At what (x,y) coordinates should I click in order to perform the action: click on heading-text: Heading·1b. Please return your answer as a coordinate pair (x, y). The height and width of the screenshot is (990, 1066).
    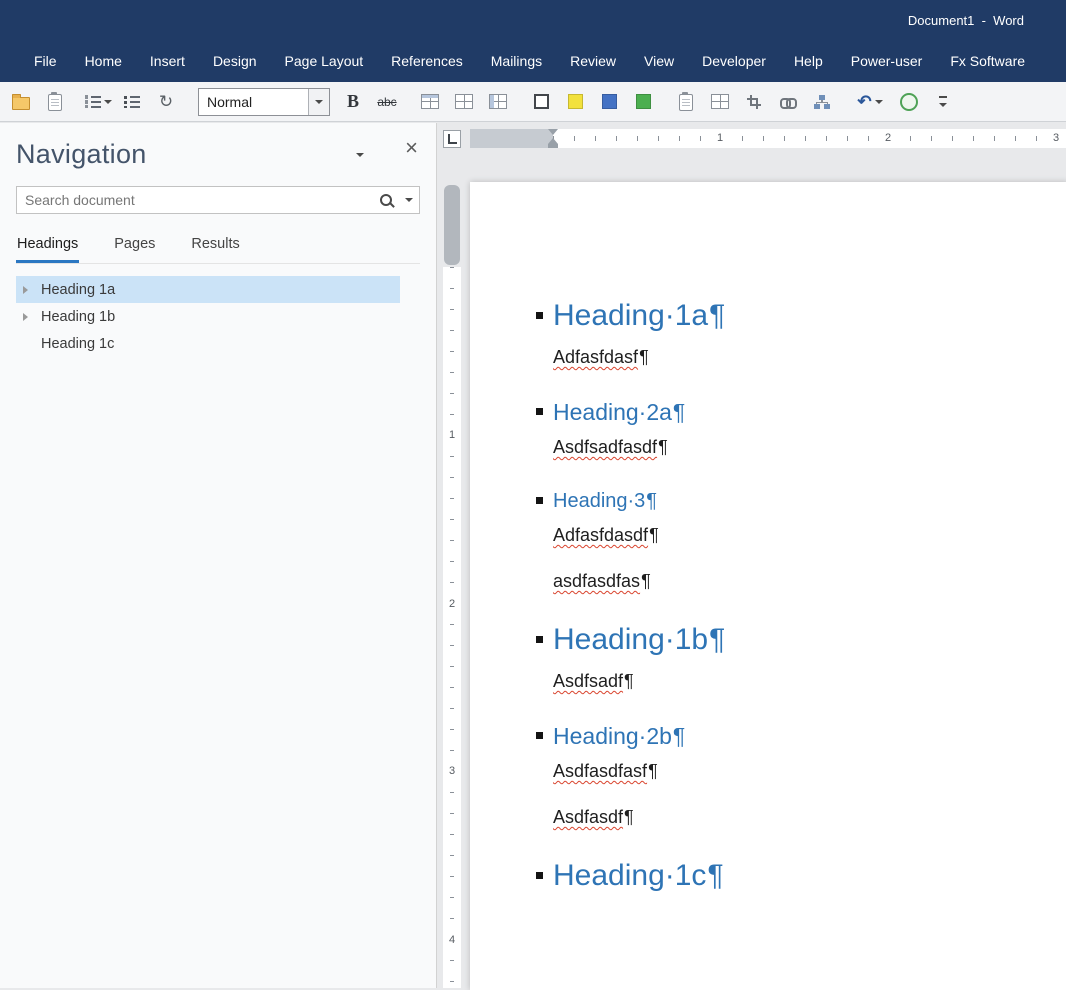
    Looking at the image, I should click on (631, 639).